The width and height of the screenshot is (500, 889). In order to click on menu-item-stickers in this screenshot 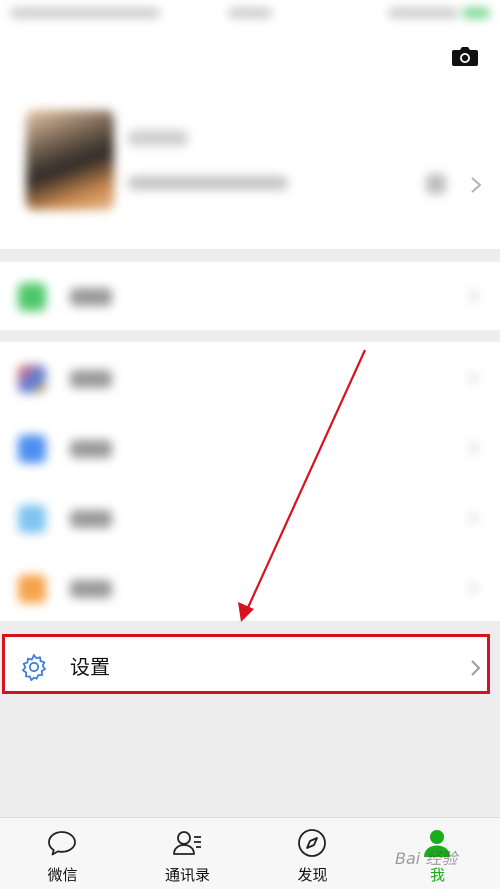, I will do `click(250, 587)`.